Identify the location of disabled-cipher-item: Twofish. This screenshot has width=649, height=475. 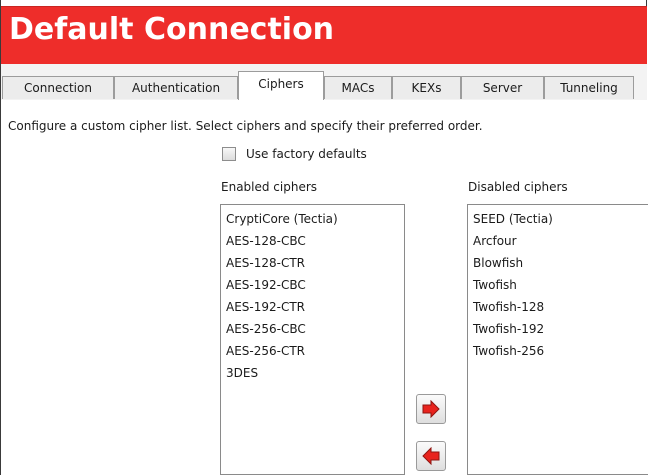
(560, 285).